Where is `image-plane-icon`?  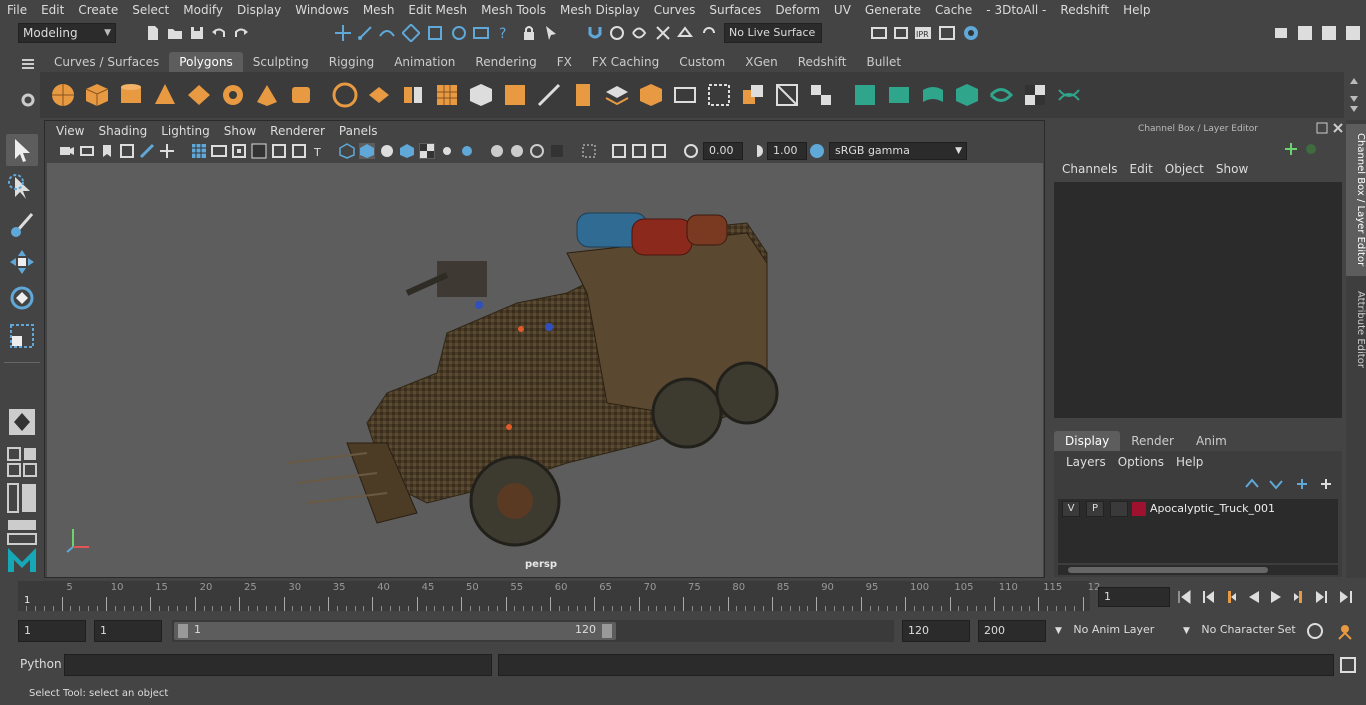
image-plane-icon is located at coordinates (127, 151).